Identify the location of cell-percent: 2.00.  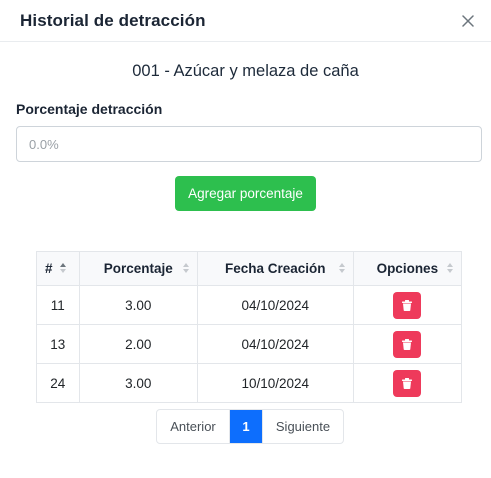
(138, 344).